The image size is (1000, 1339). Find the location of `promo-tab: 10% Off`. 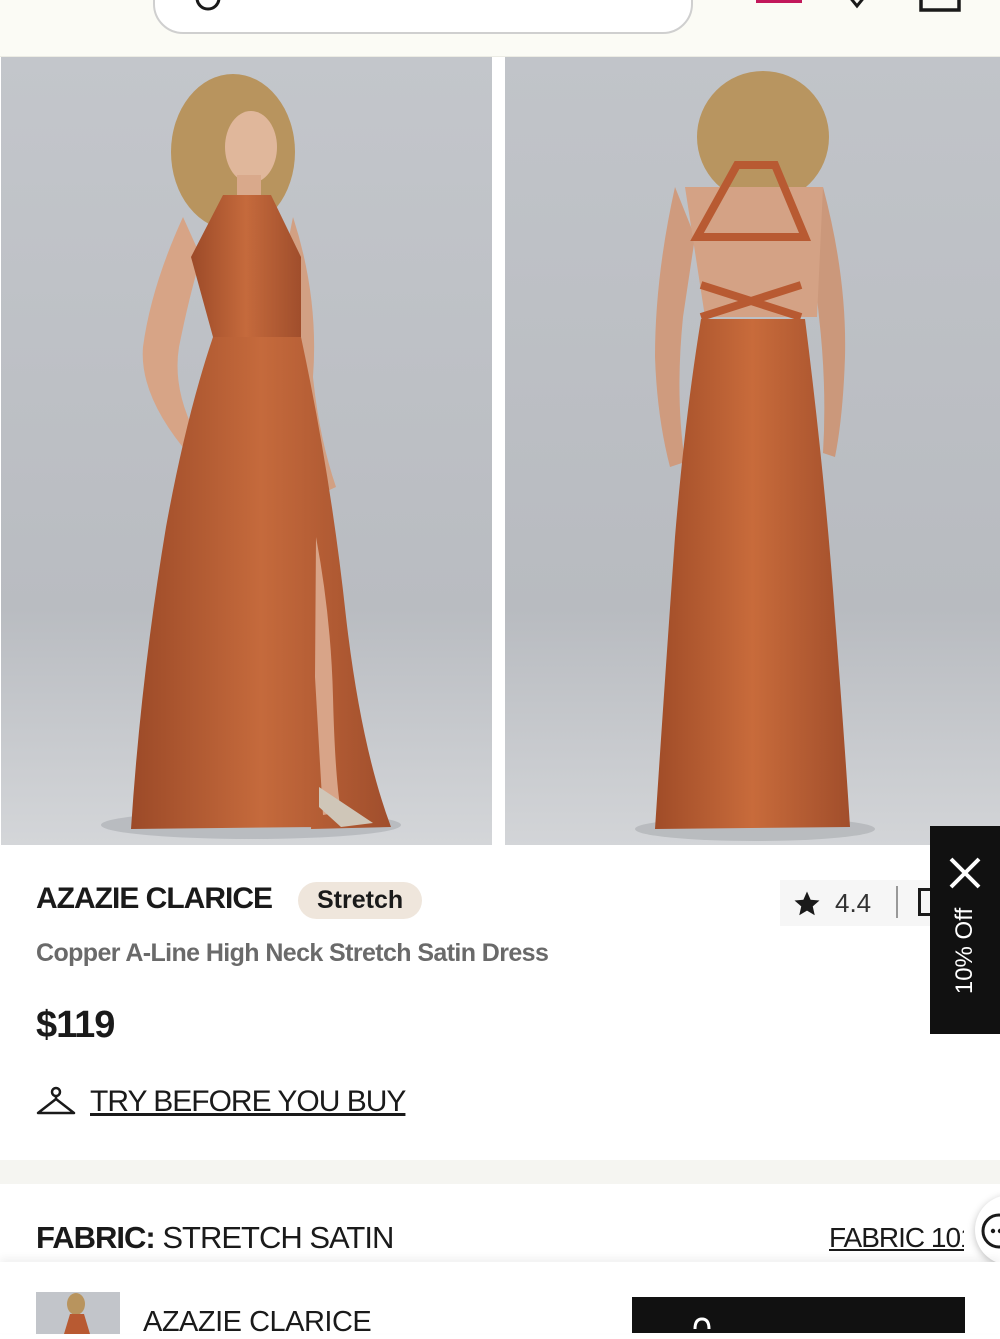

promo-tab: 10% Off is located at coordinates (965, 930).